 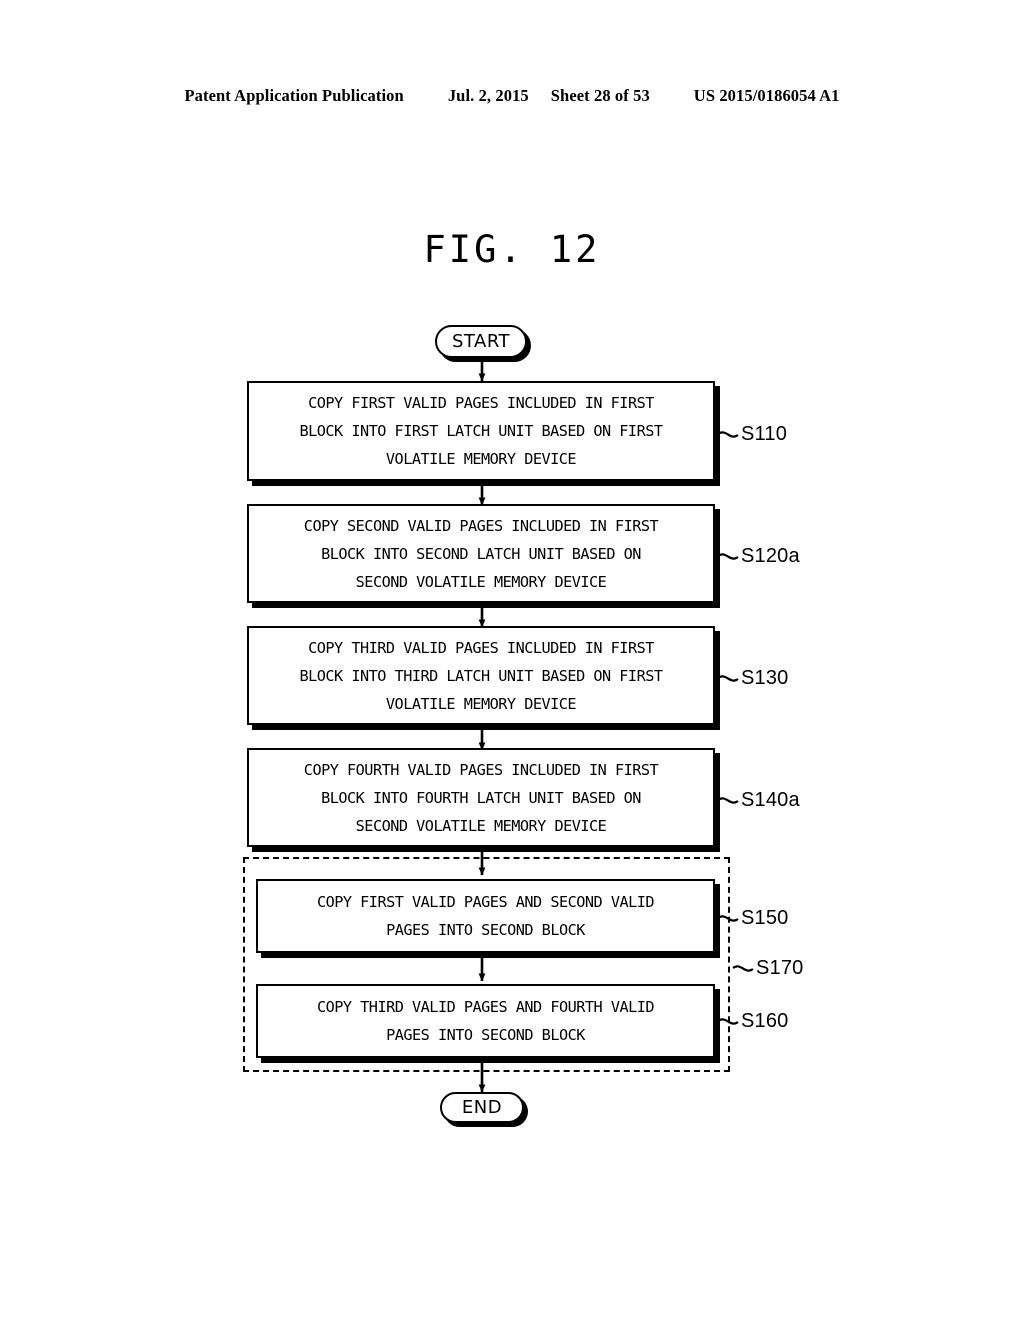 I want to click on step-label-s150: S150, so click(x=765, y=918).